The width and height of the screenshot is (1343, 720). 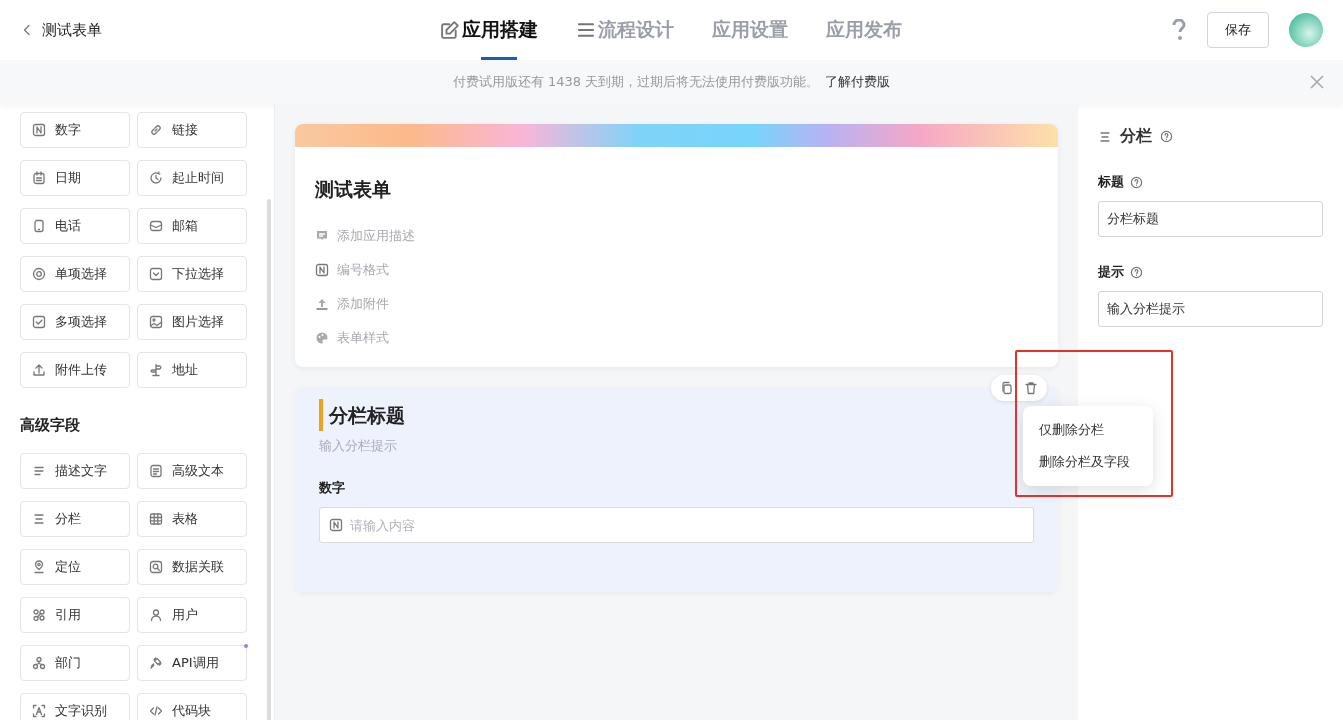 What do you see at coordinates (156, 370) in the screenshot?
I see `signpost-icon` at bounding box center [156, 370].